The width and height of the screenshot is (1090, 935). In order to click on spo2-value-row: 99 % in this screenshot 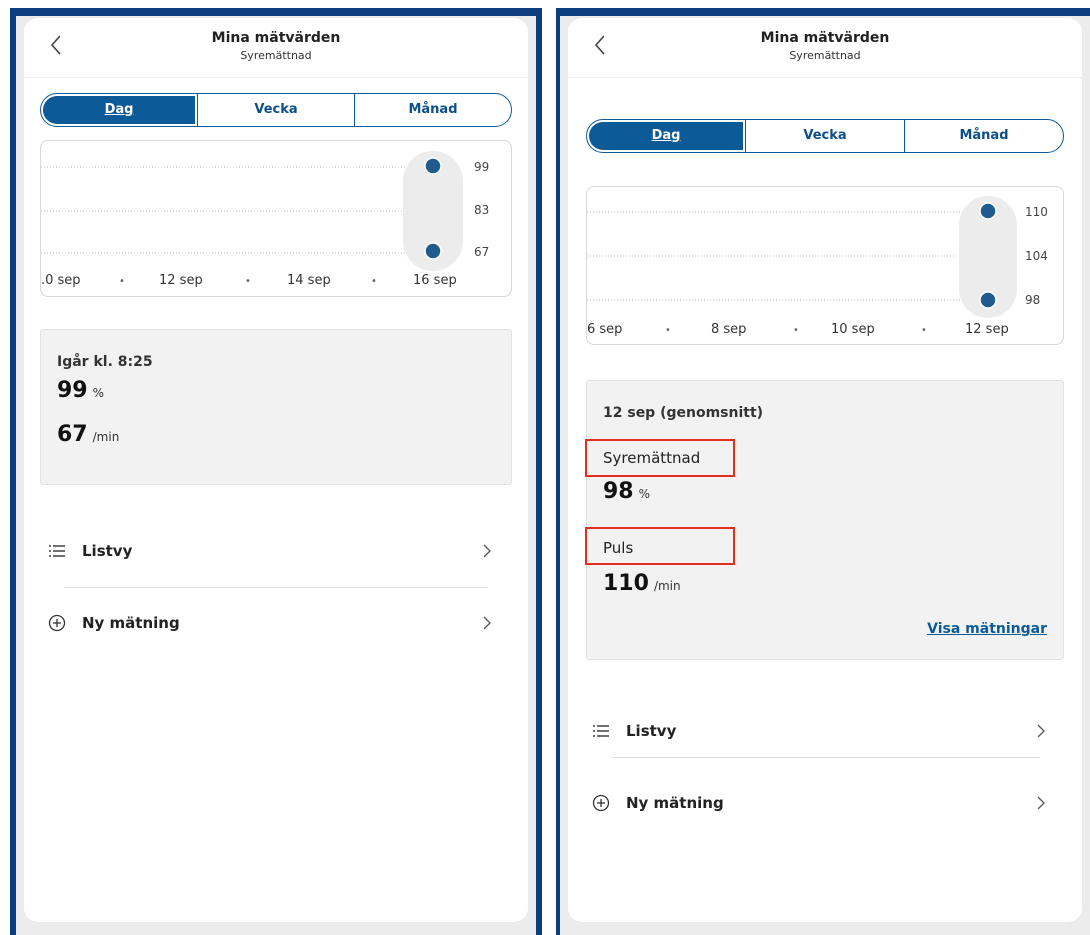, I will do `click(80, 390)`.